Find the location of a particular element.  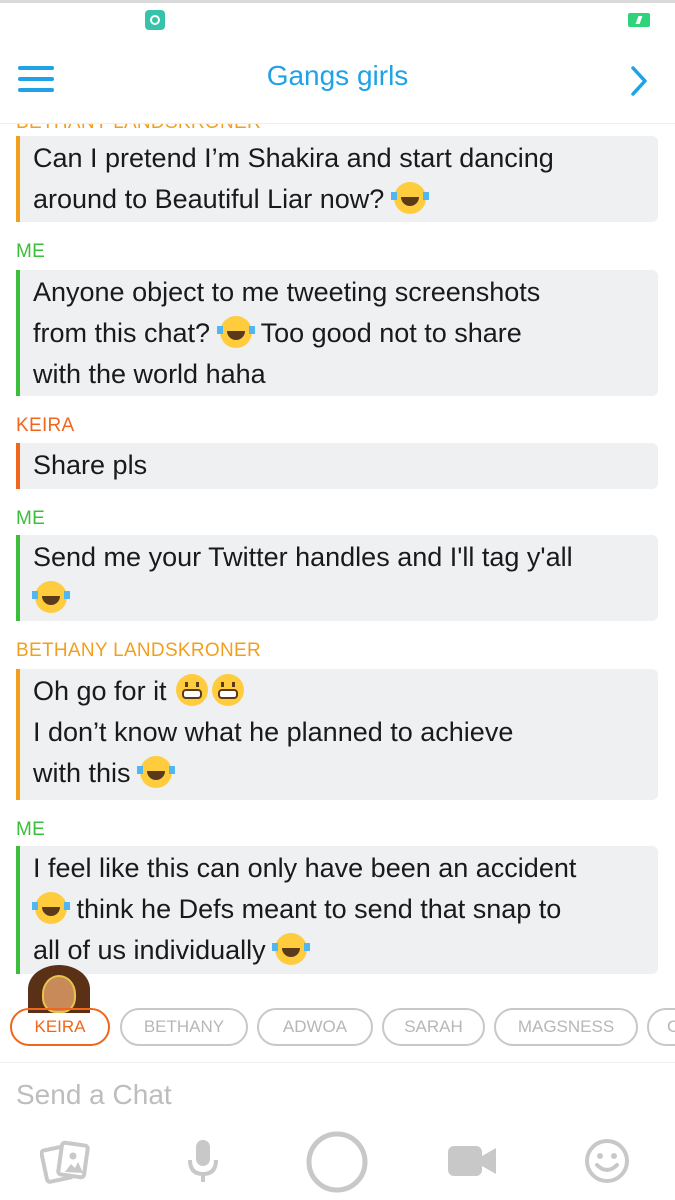

message-text: around to Beautiful Liar now? is located at coordinates (209, 199).